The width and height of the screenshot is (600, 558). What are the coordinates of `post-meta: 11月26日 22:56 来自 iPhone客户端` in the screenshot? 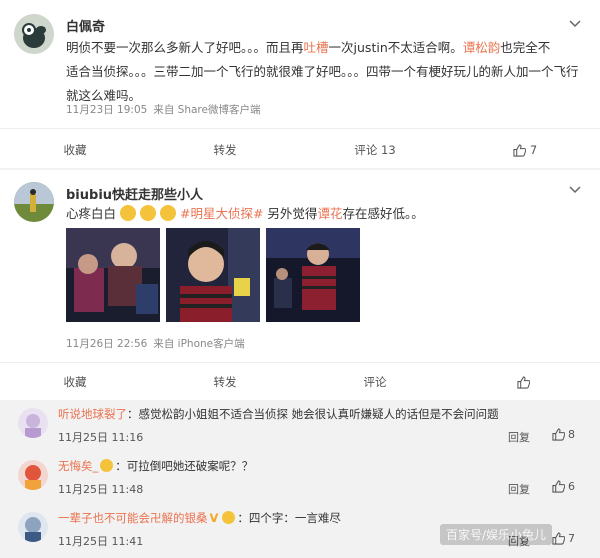 It's located at (158, 343).